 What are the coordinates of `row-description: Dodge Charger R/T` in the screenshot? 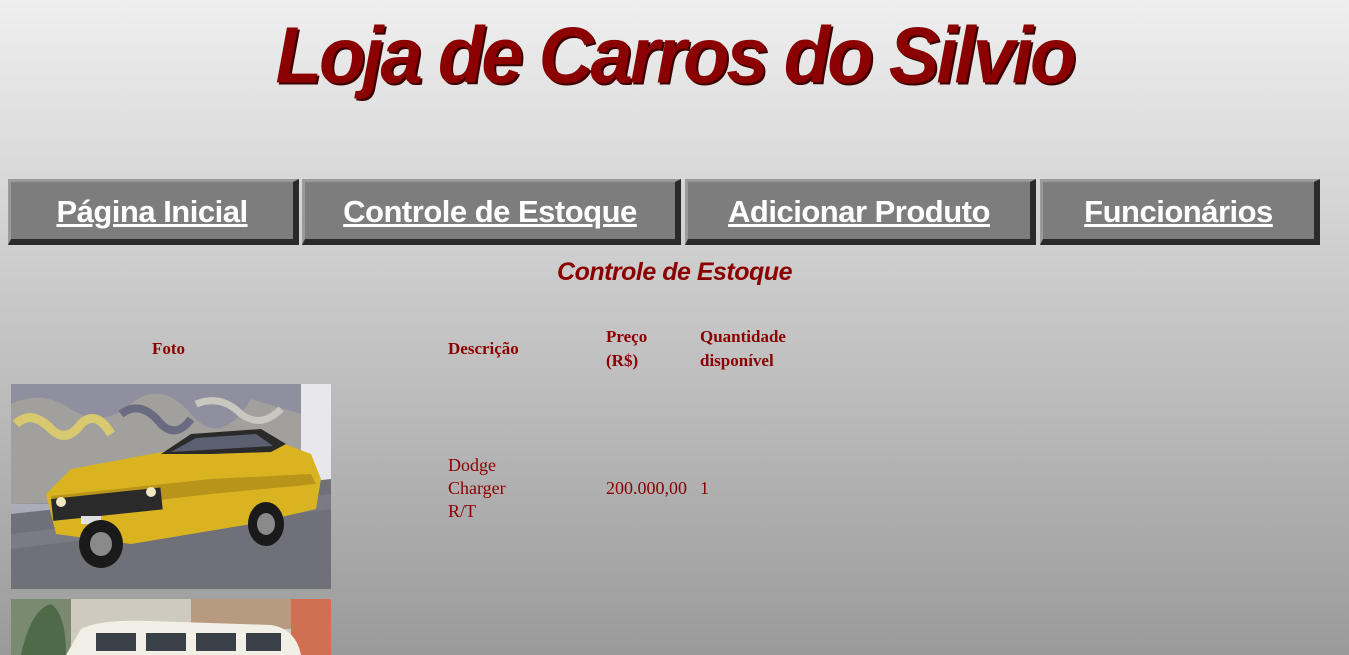 It's located at (477, 488).